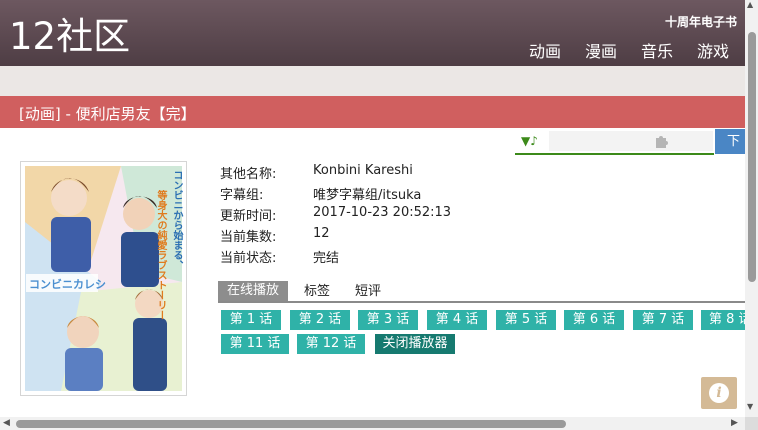 The height and width of the screenshot is (430, 758). I want to click on scroll-up-icon: ▲, so click(750, 4).